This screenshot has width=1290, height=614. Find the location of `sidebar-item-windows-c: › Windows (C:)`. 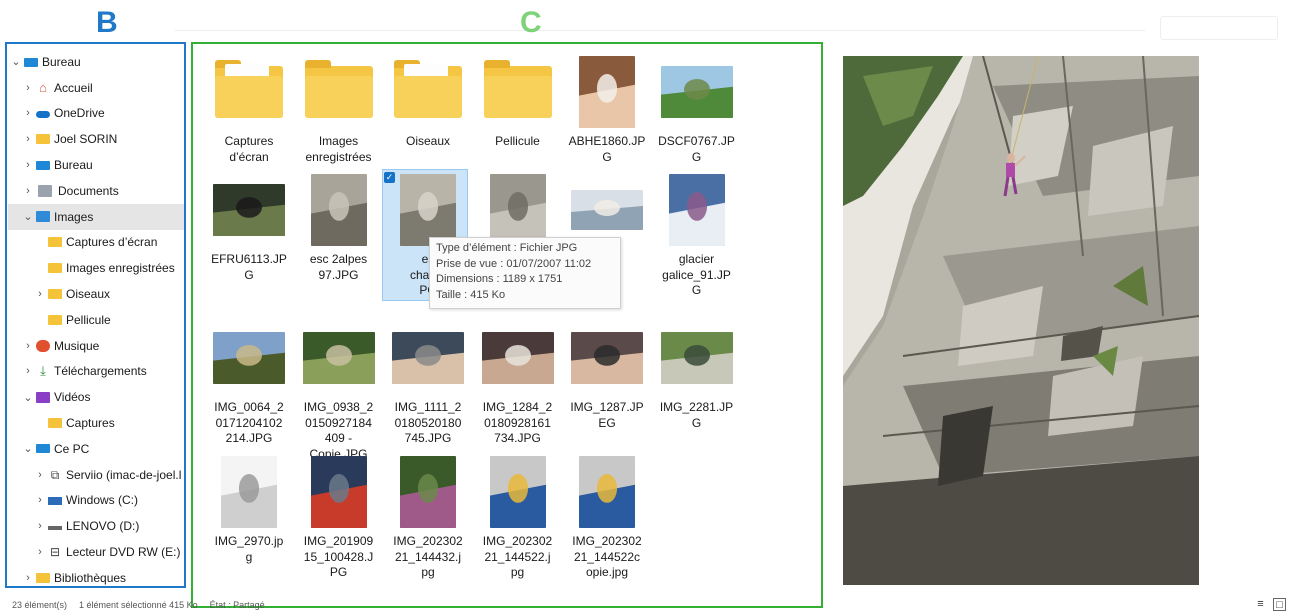

sidebar-item-windows-c: › Windows (C:) is located at coordinates (96, 501).